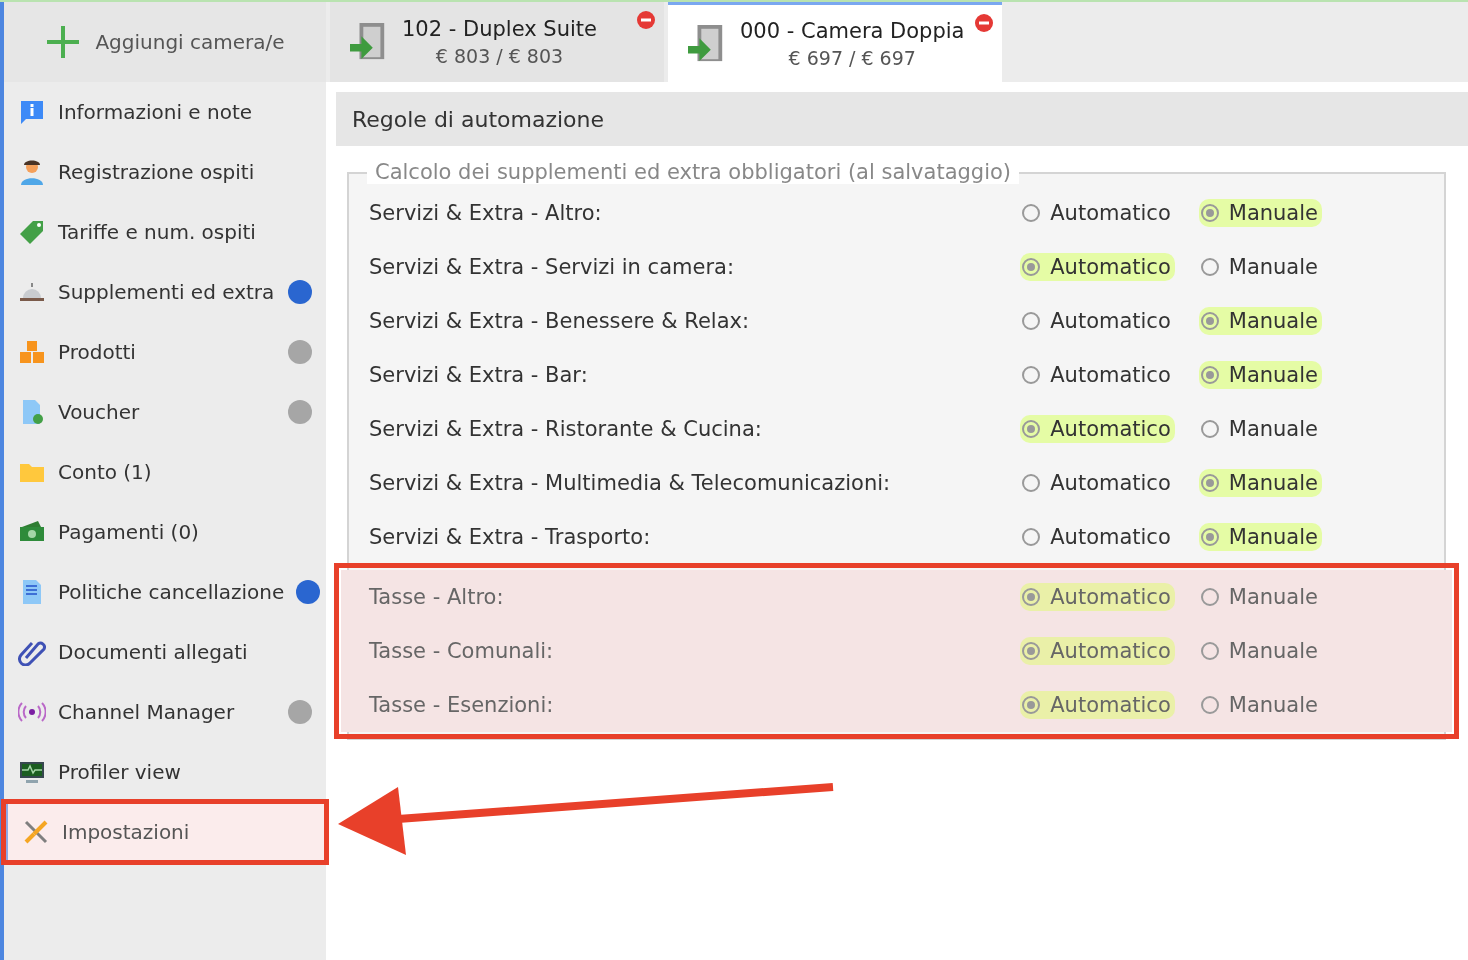 This screenshot has height=960, width=1468. I want to click on person-icon, so click(32, 172).